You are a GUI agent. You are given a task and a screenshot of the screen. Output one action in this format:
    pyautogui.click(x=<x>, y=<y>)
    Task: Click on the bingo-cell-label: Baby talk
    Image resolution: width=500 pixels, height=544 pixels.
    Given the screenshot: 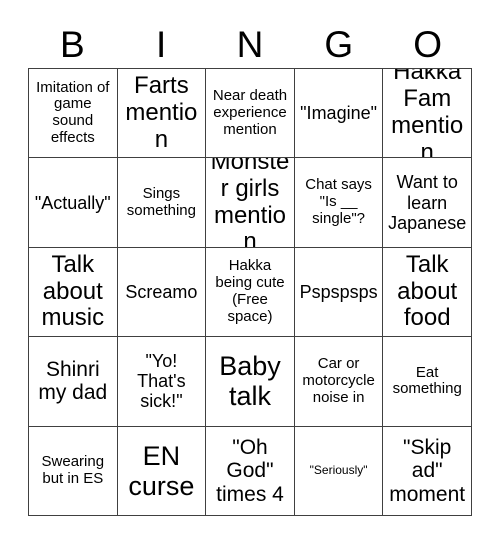 What is the action you would take?
    pyautogui.click(x=250, y=381)
    